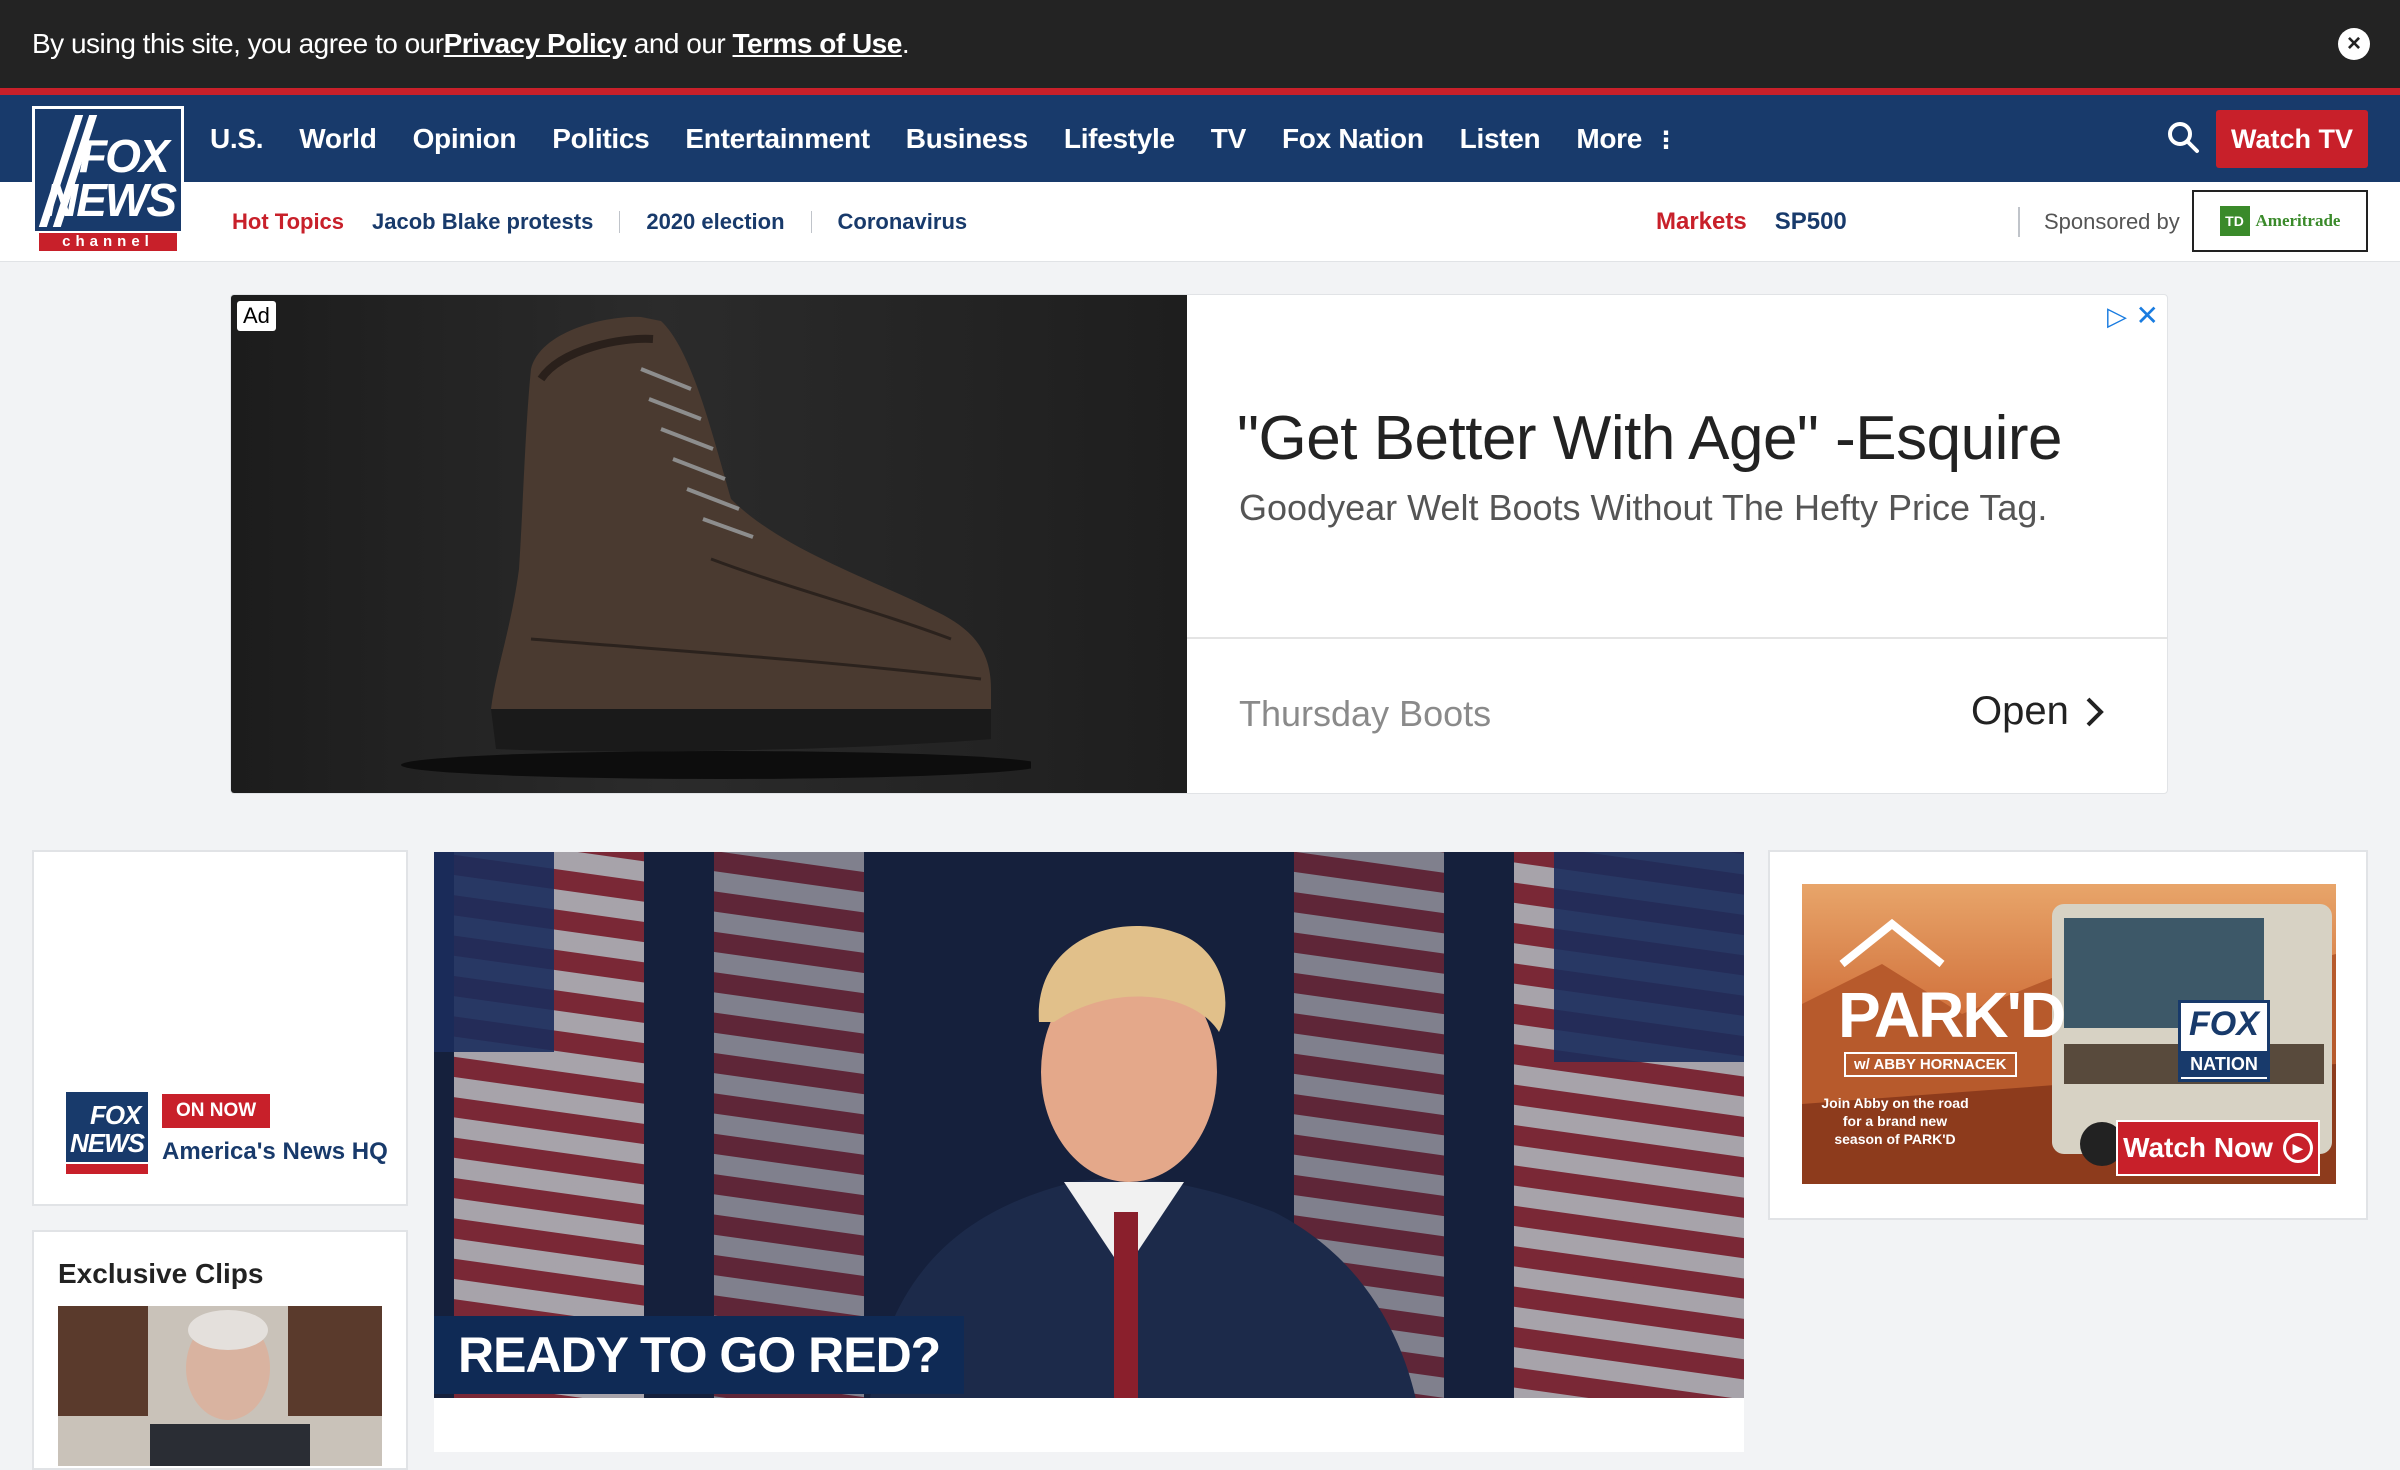  I want to click on nav-item-fox-nation: Fox Nation, so click(1353, 139).